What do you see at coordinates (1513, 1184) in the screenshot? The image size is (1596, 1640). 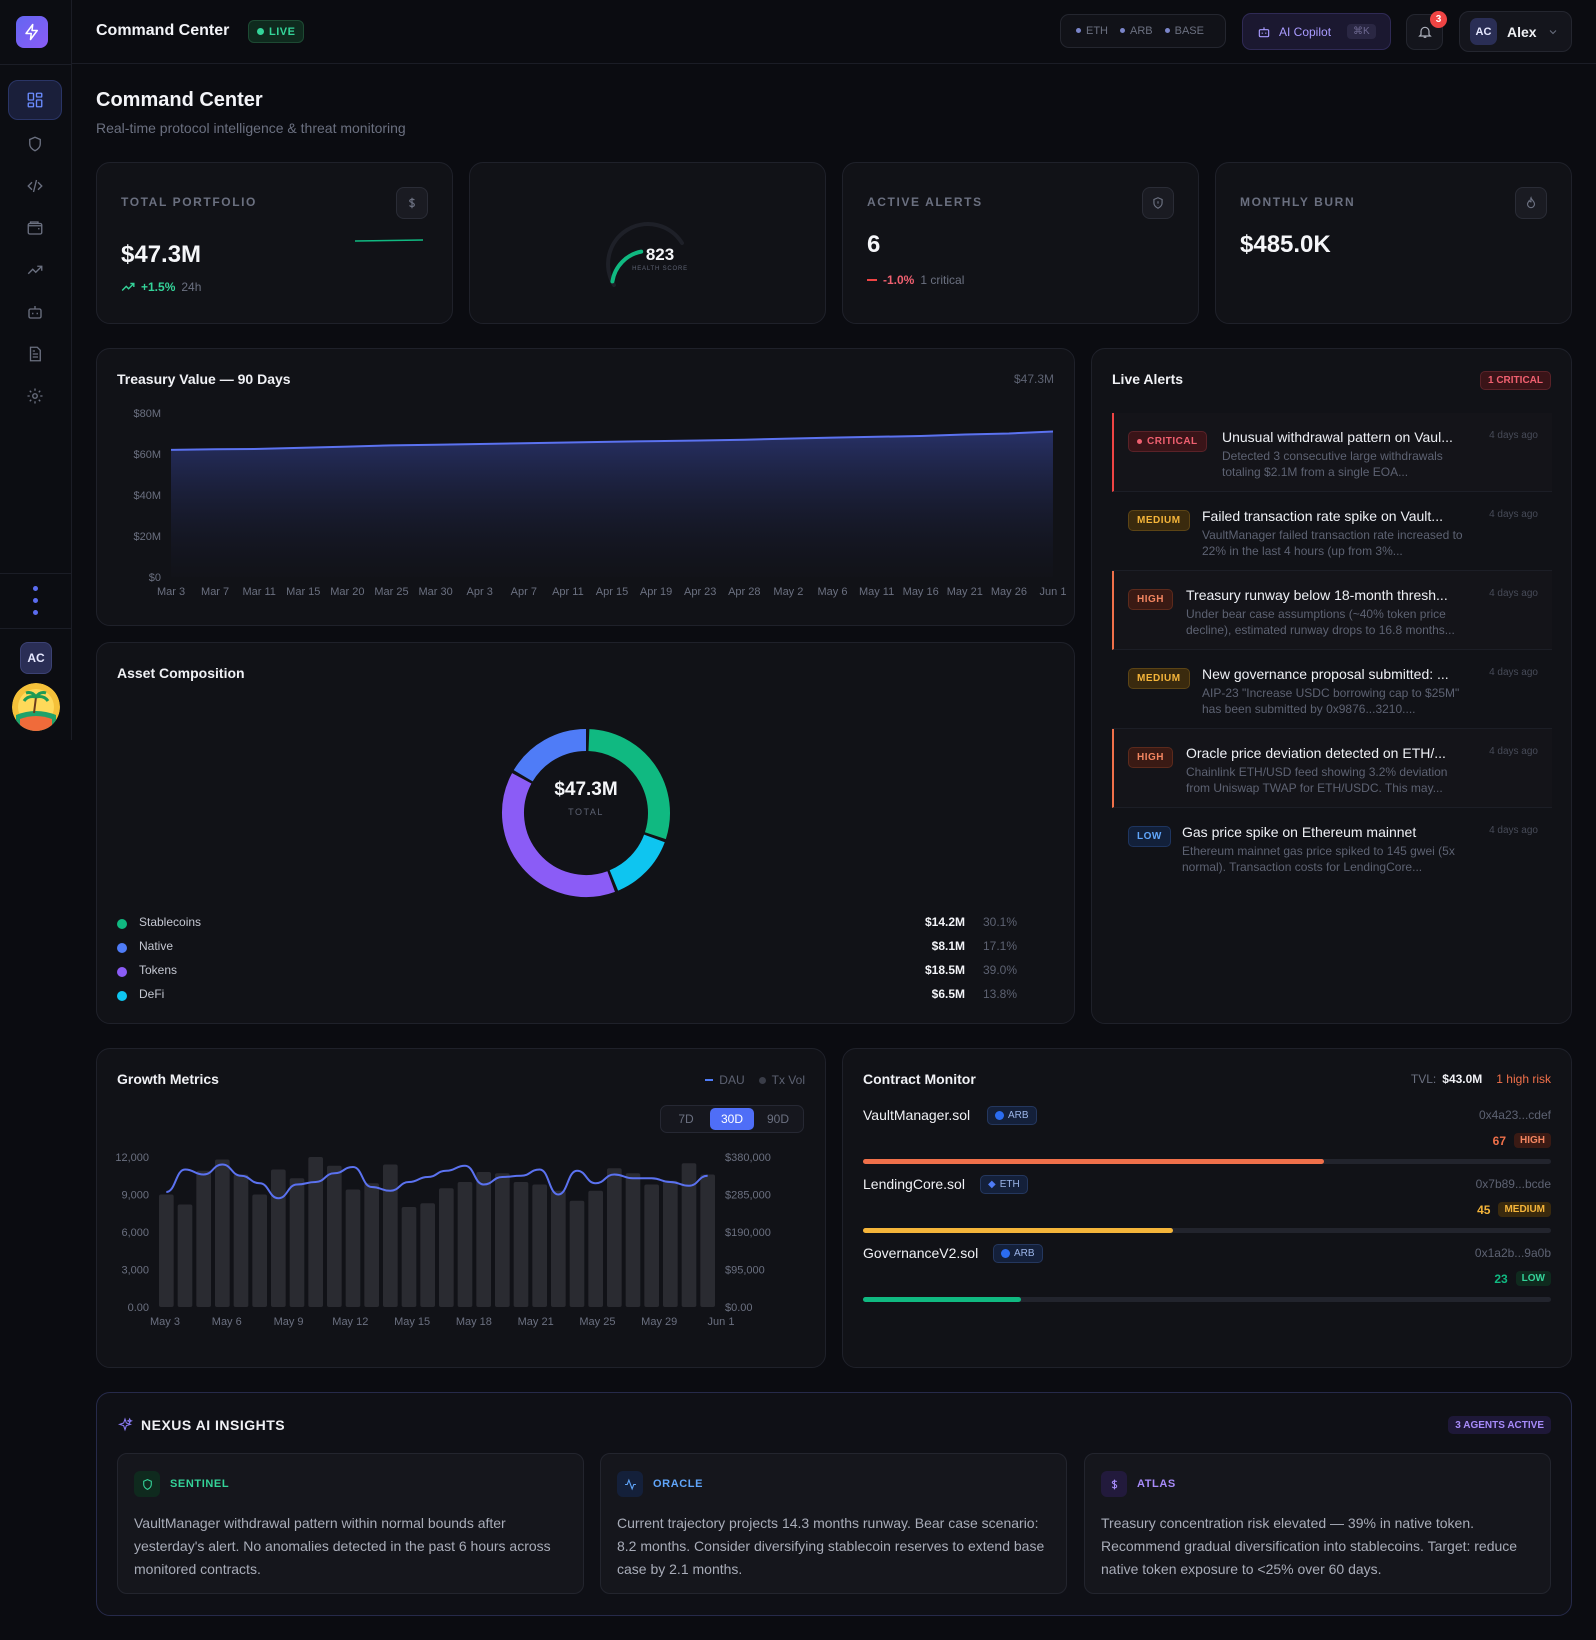 I see `contract-address: 0x7b89...bcde` at bounding box center [1513, 1184].